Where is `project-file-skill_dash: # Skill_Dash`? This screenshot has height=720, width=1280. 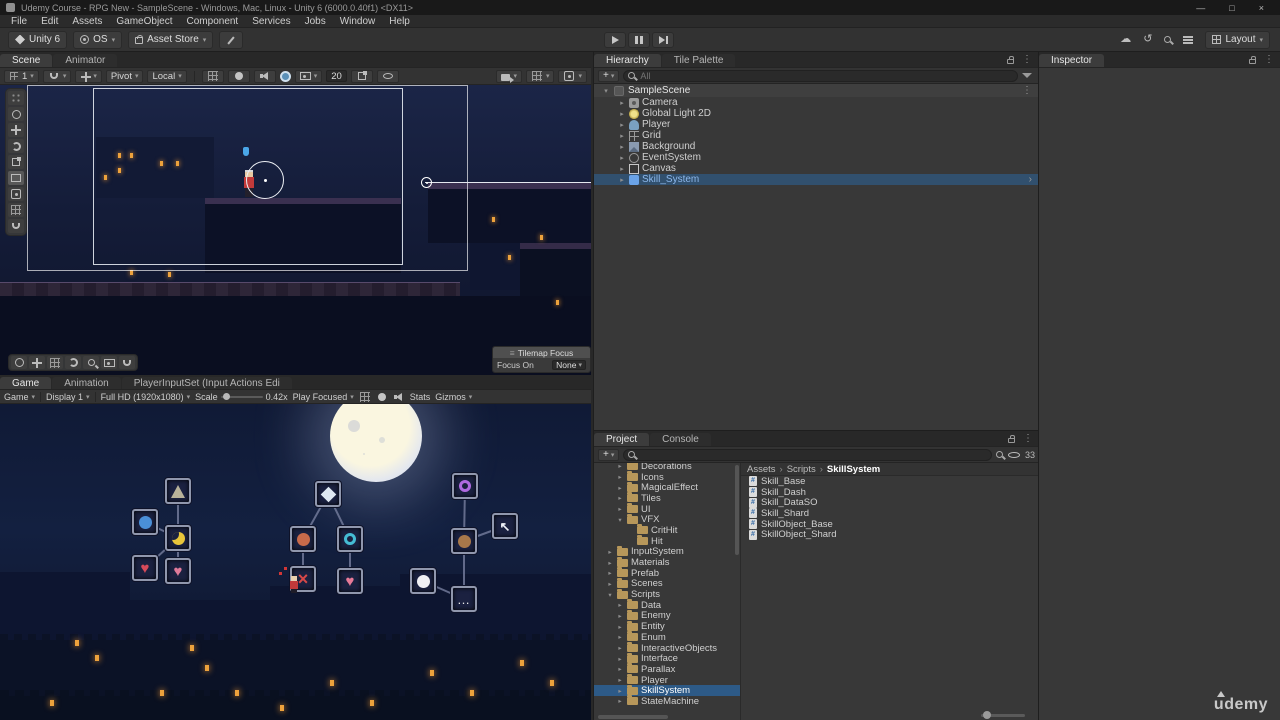
project-file-skill_dash: # Skill_Dash is located at coordinates (890, 492).